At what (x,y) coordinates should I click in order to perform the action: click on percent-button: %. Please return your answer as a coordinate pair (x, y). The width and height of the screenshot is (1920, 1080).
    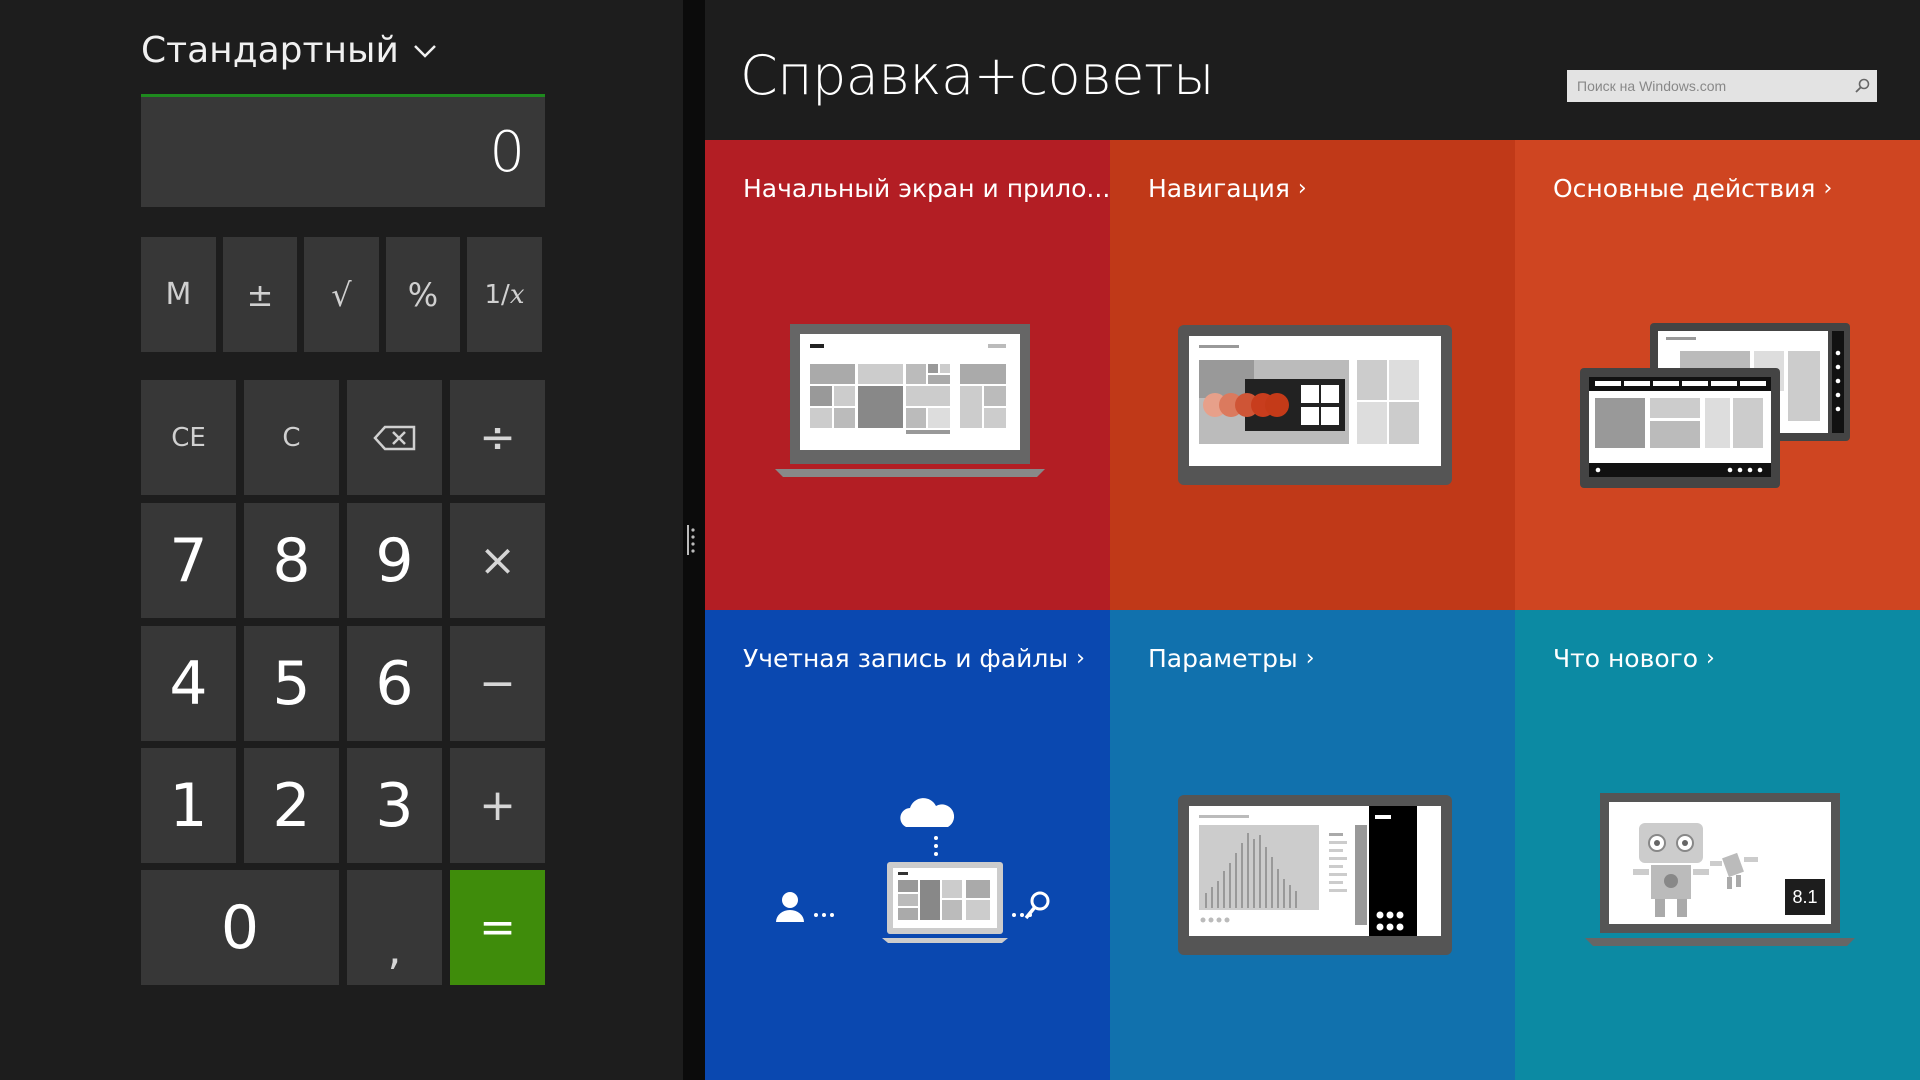
    Looking at the image, I should click on (423, 294).